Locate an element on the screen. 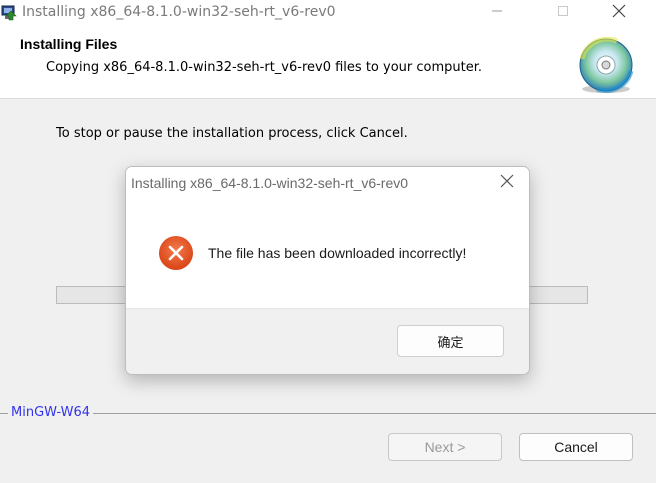 This screenshot has width=656, height=483. minimize-icon is located at coordinates (497, 13).